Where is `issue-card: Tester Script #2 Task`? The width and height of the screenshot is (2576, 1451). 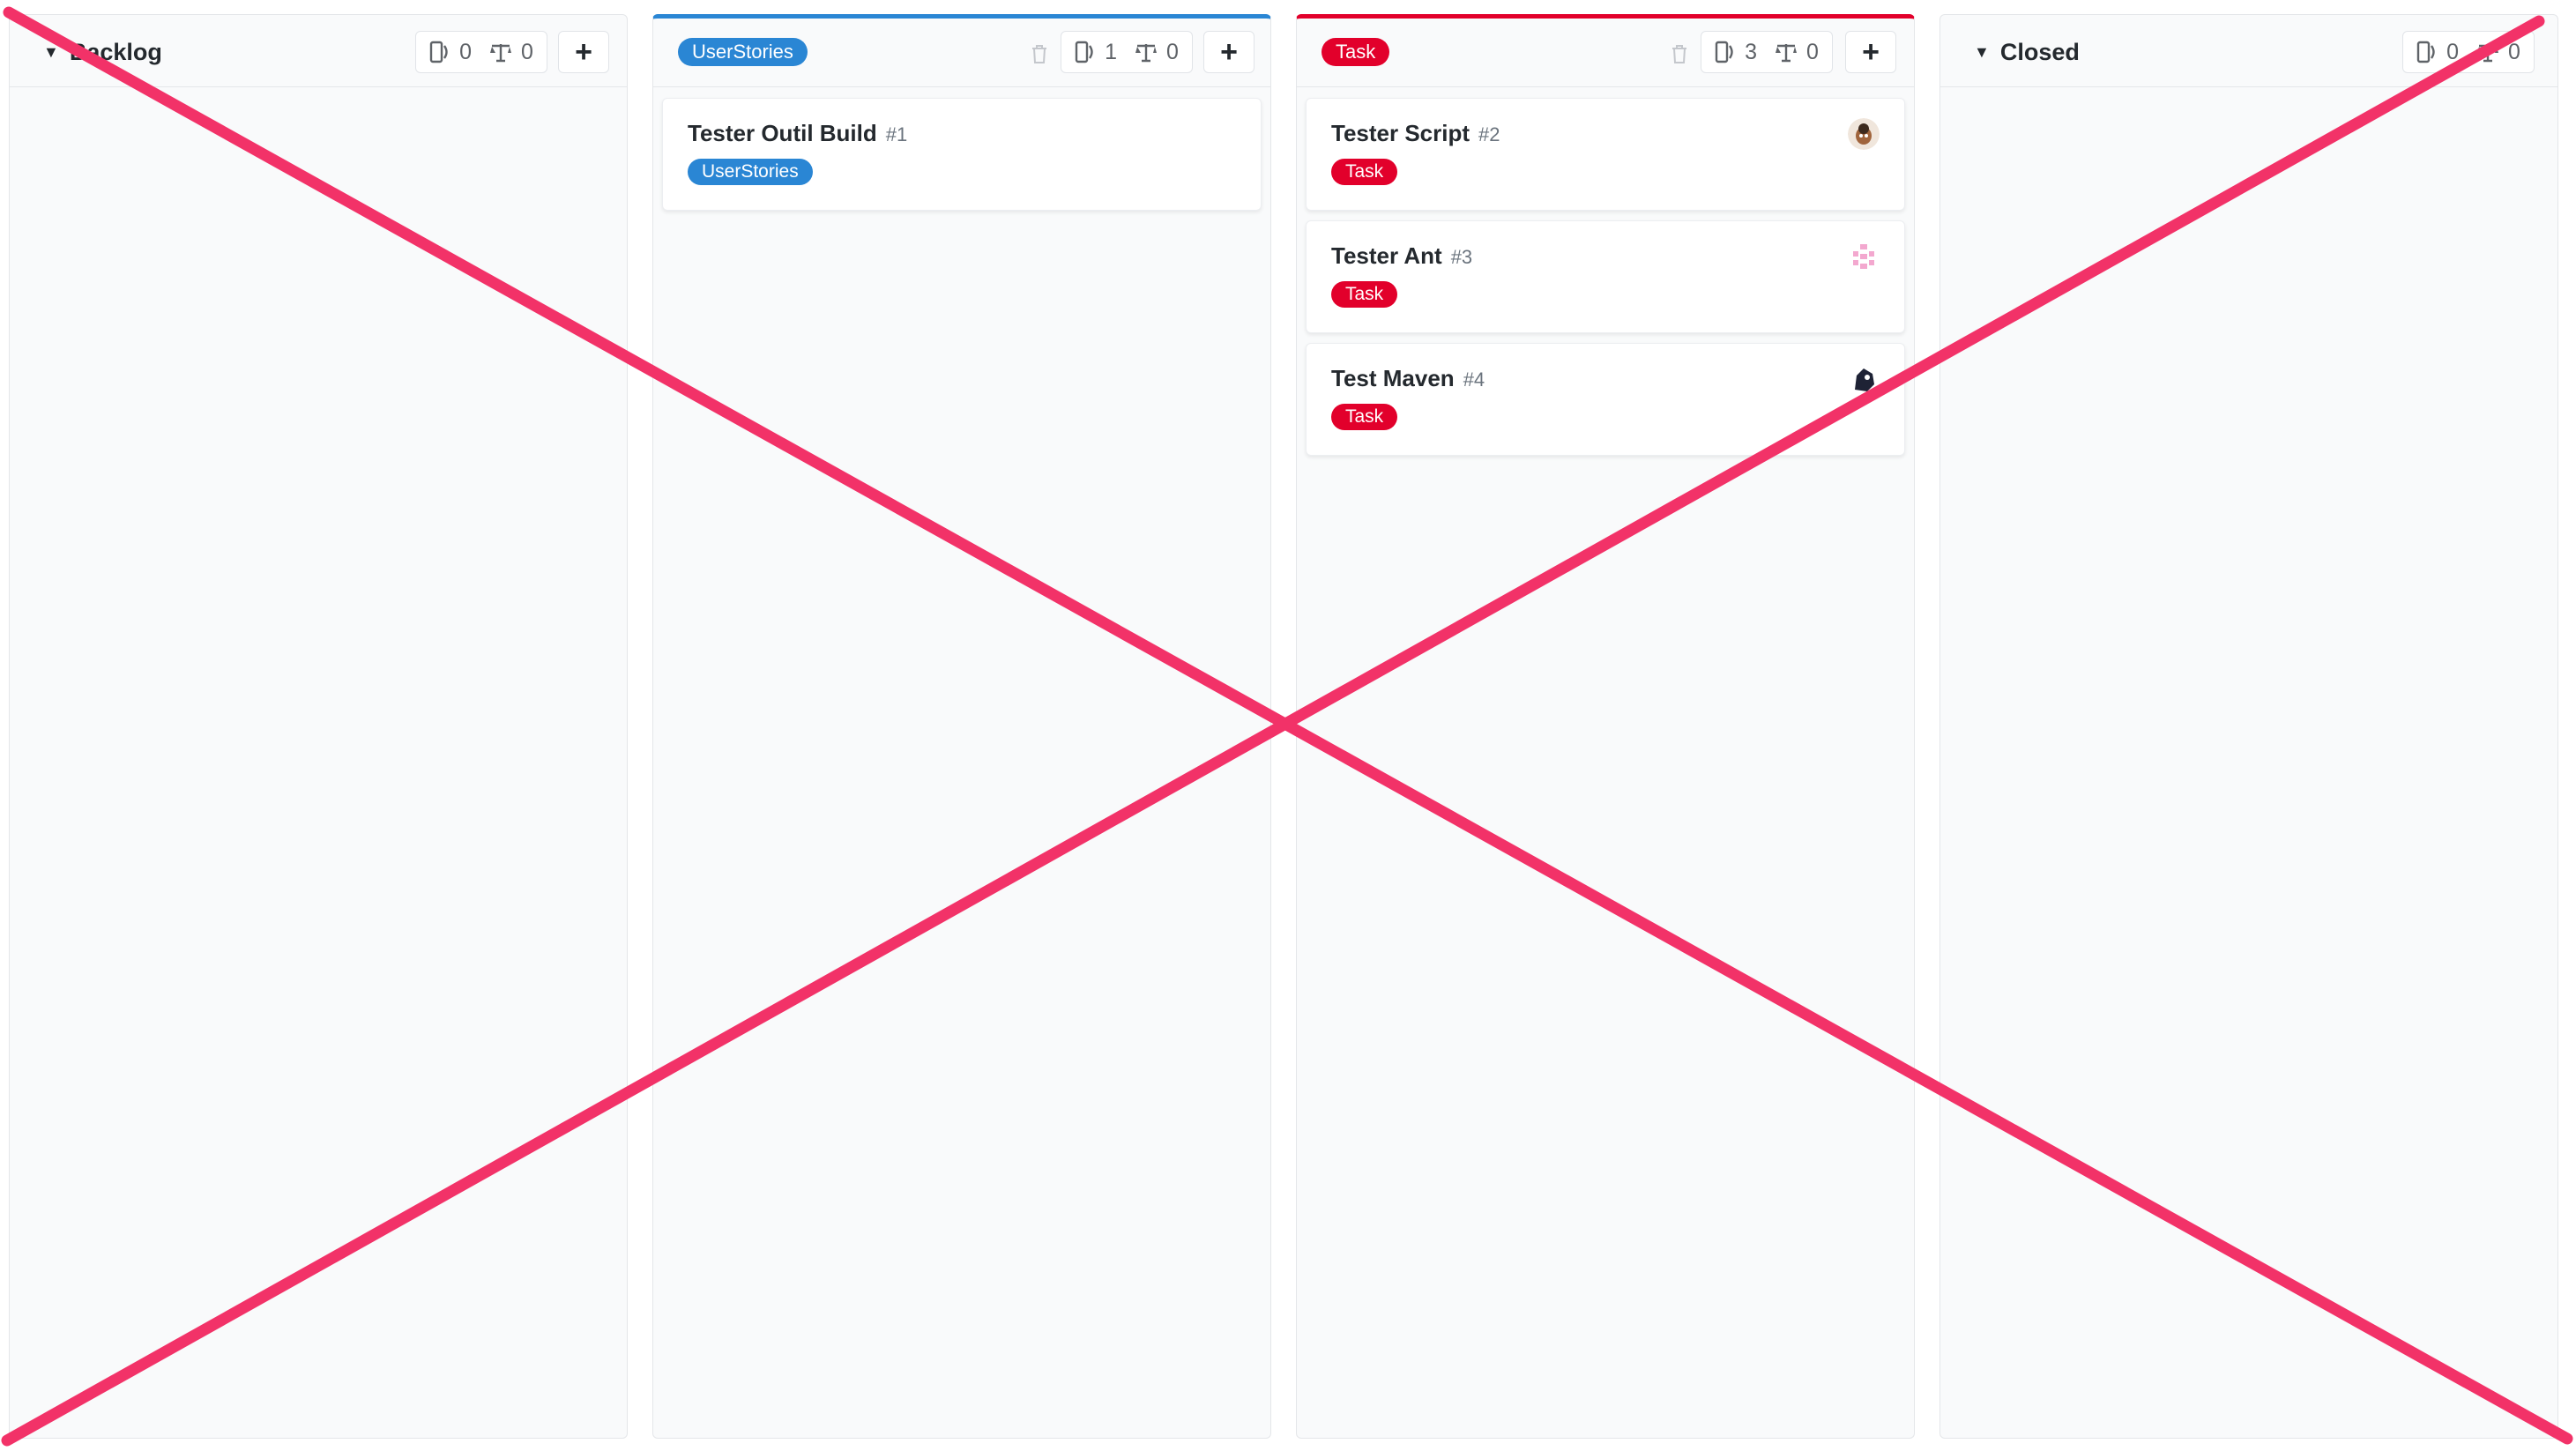
issue-card: Tester Script #2 Task is located at coordinates (1605, 154).